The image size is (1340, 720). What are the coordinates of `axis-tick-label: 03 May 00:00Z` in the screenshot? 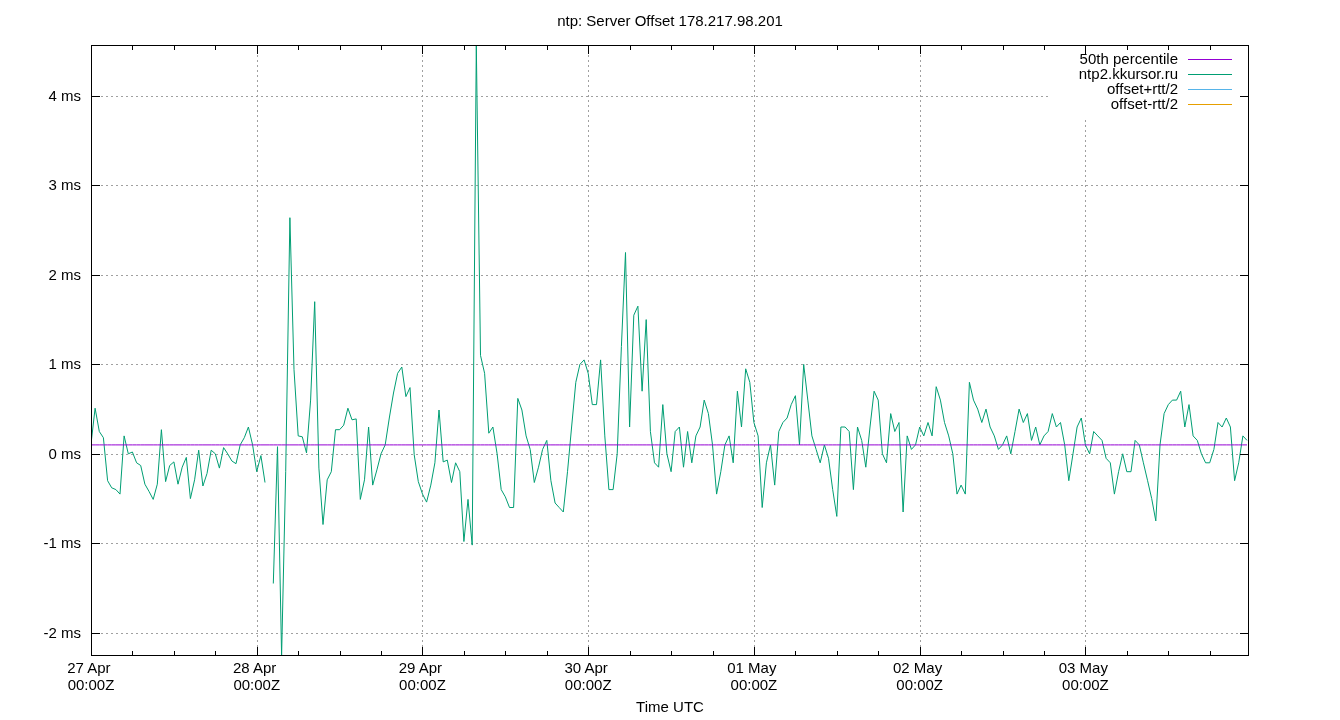 It's located at (1083, 676).